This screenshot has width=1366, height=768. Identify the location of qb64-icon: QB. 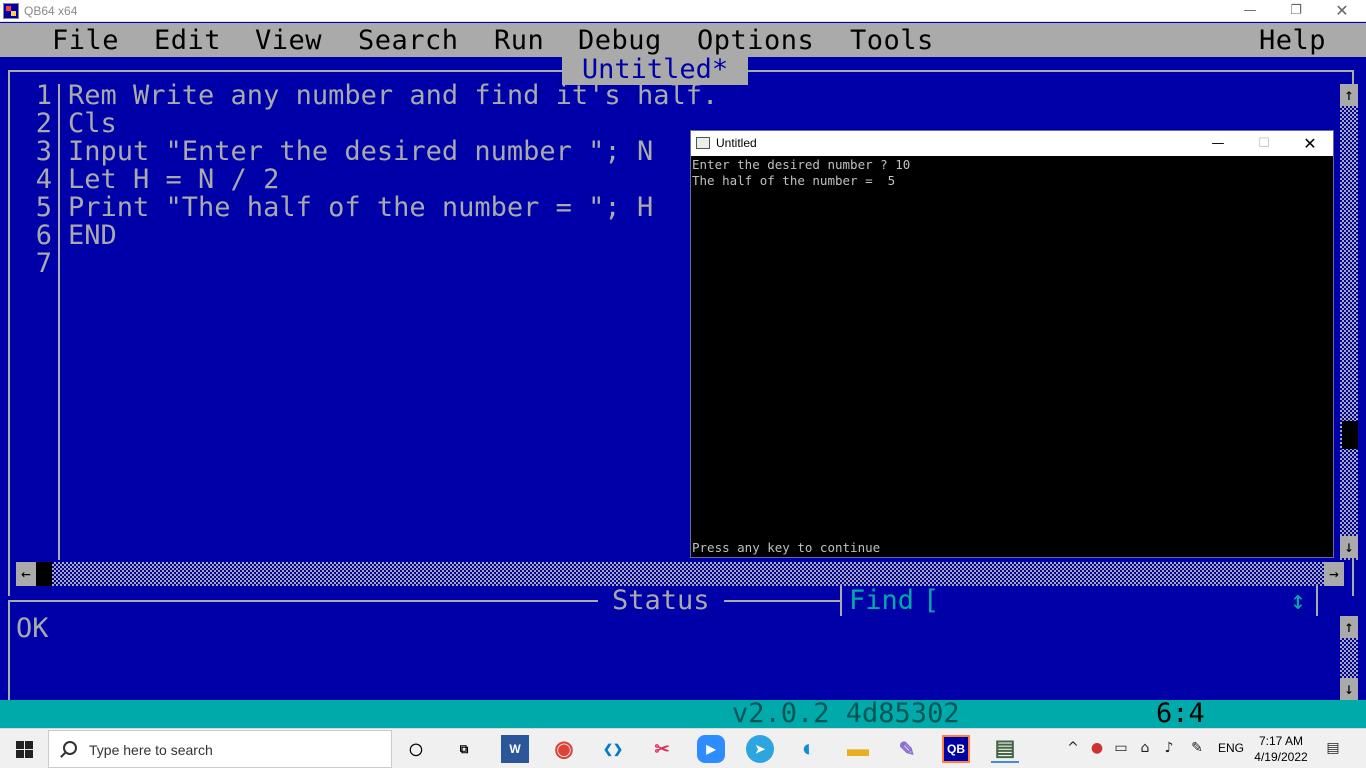
(956, 749).